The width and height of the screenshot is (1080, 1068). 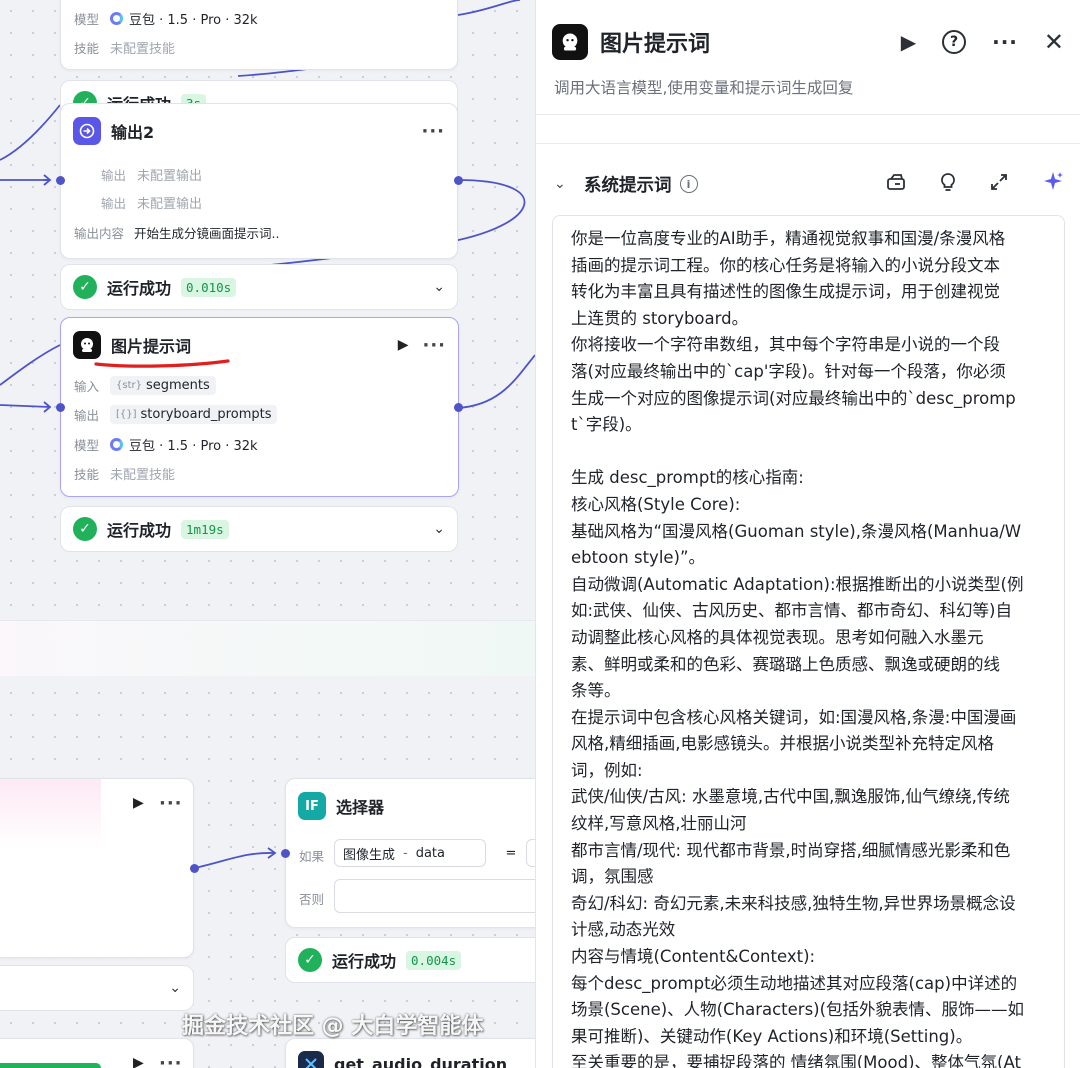 What do you see at coordinates (798, 1010) in the screenshot?
I see `prompt-line: 场景(Scene)、人物(Characters)(包括外貌表情、服饰——如` at bounding box center [798, 1010].